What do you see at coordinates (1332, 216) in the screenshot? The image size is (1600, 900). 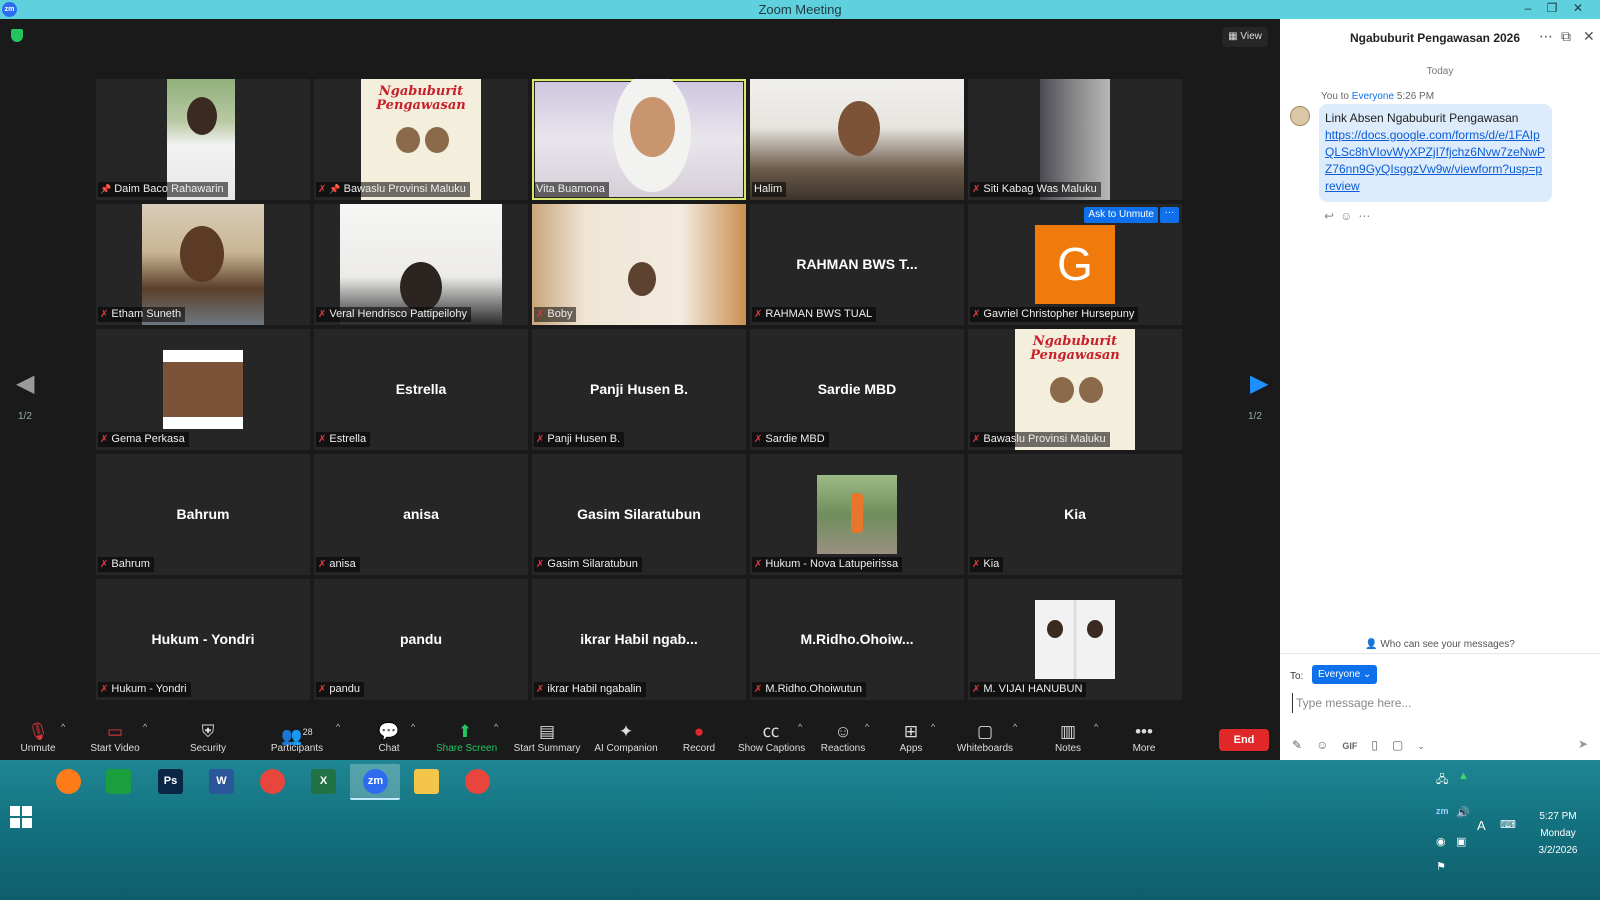 I see `reply-icon: ↩` at bounding box center [1332, 216].